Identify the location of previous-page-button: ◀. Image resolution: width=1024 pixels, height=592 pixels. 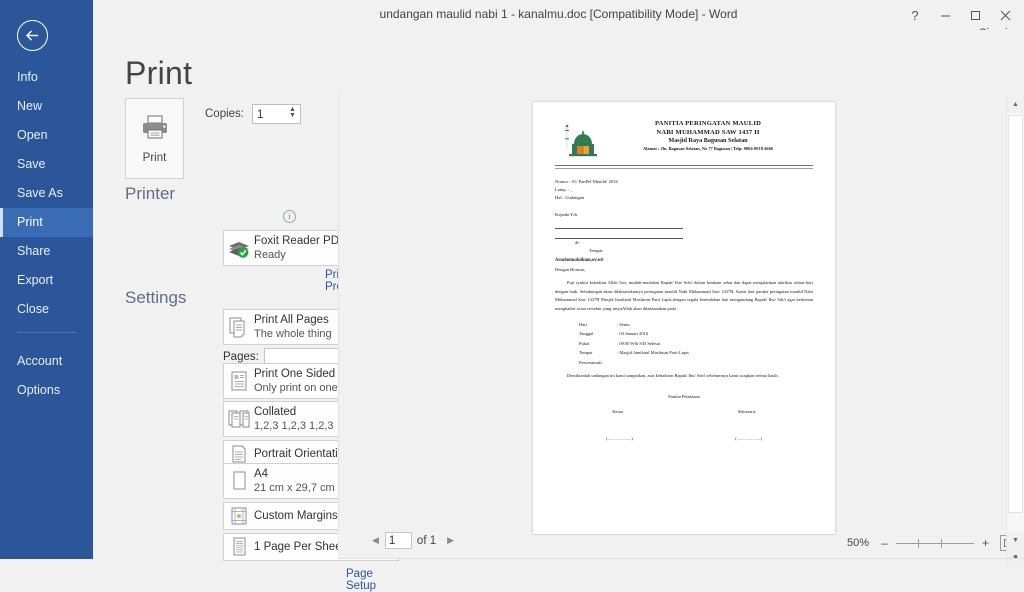
(375, 540).